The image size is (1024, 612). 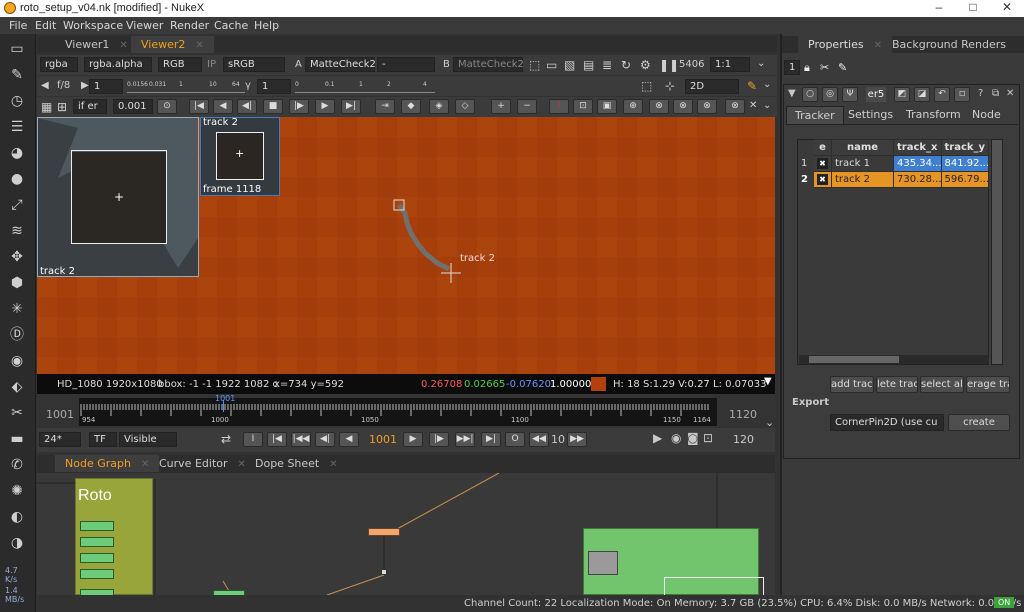 What do you see at coordinates (842, 67) in the screenshot?
I see `edit-icon: ✎` at bounding box center [842, 67].